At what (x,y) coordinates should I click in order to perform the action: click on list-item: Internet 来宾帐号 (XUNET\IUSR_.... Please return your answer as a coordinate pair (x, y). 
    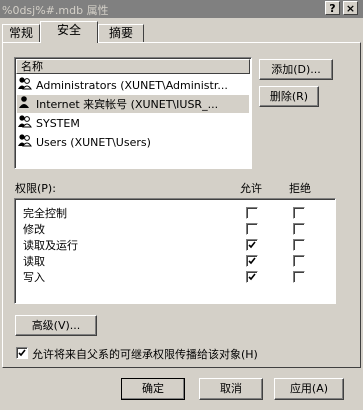
    Looking at the image, I should click on (133, 104).